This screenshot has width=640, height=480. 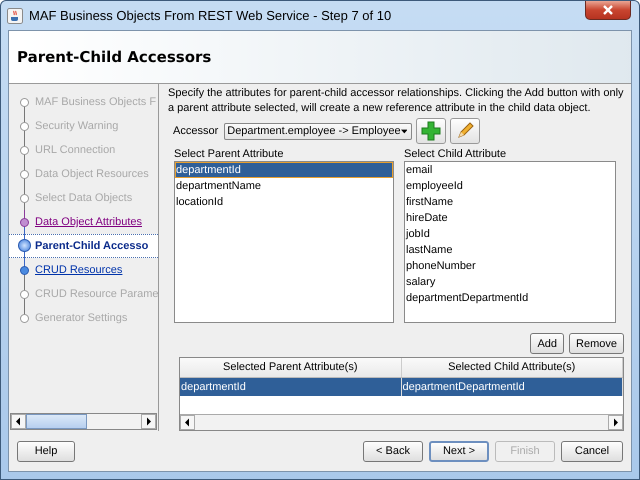 What do you see at coordinates (284, 170) in the screenshot?
I see `list-item: departmentId` at bounding box center [284, 170].